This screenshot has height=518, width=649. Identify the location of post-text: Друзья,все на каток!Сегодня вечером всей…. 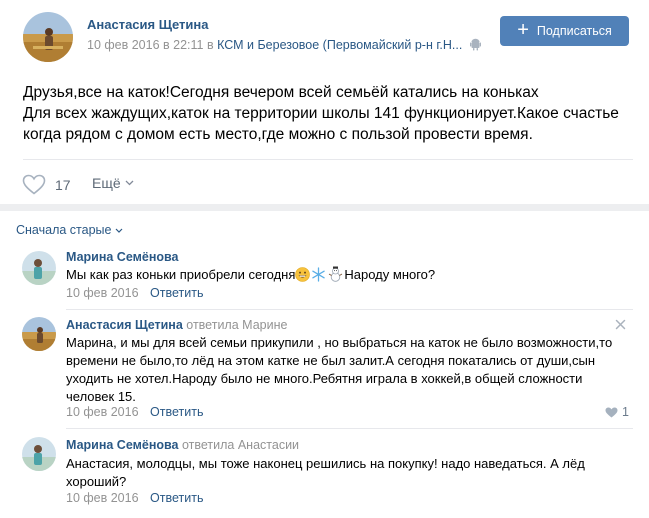
(328, 113).